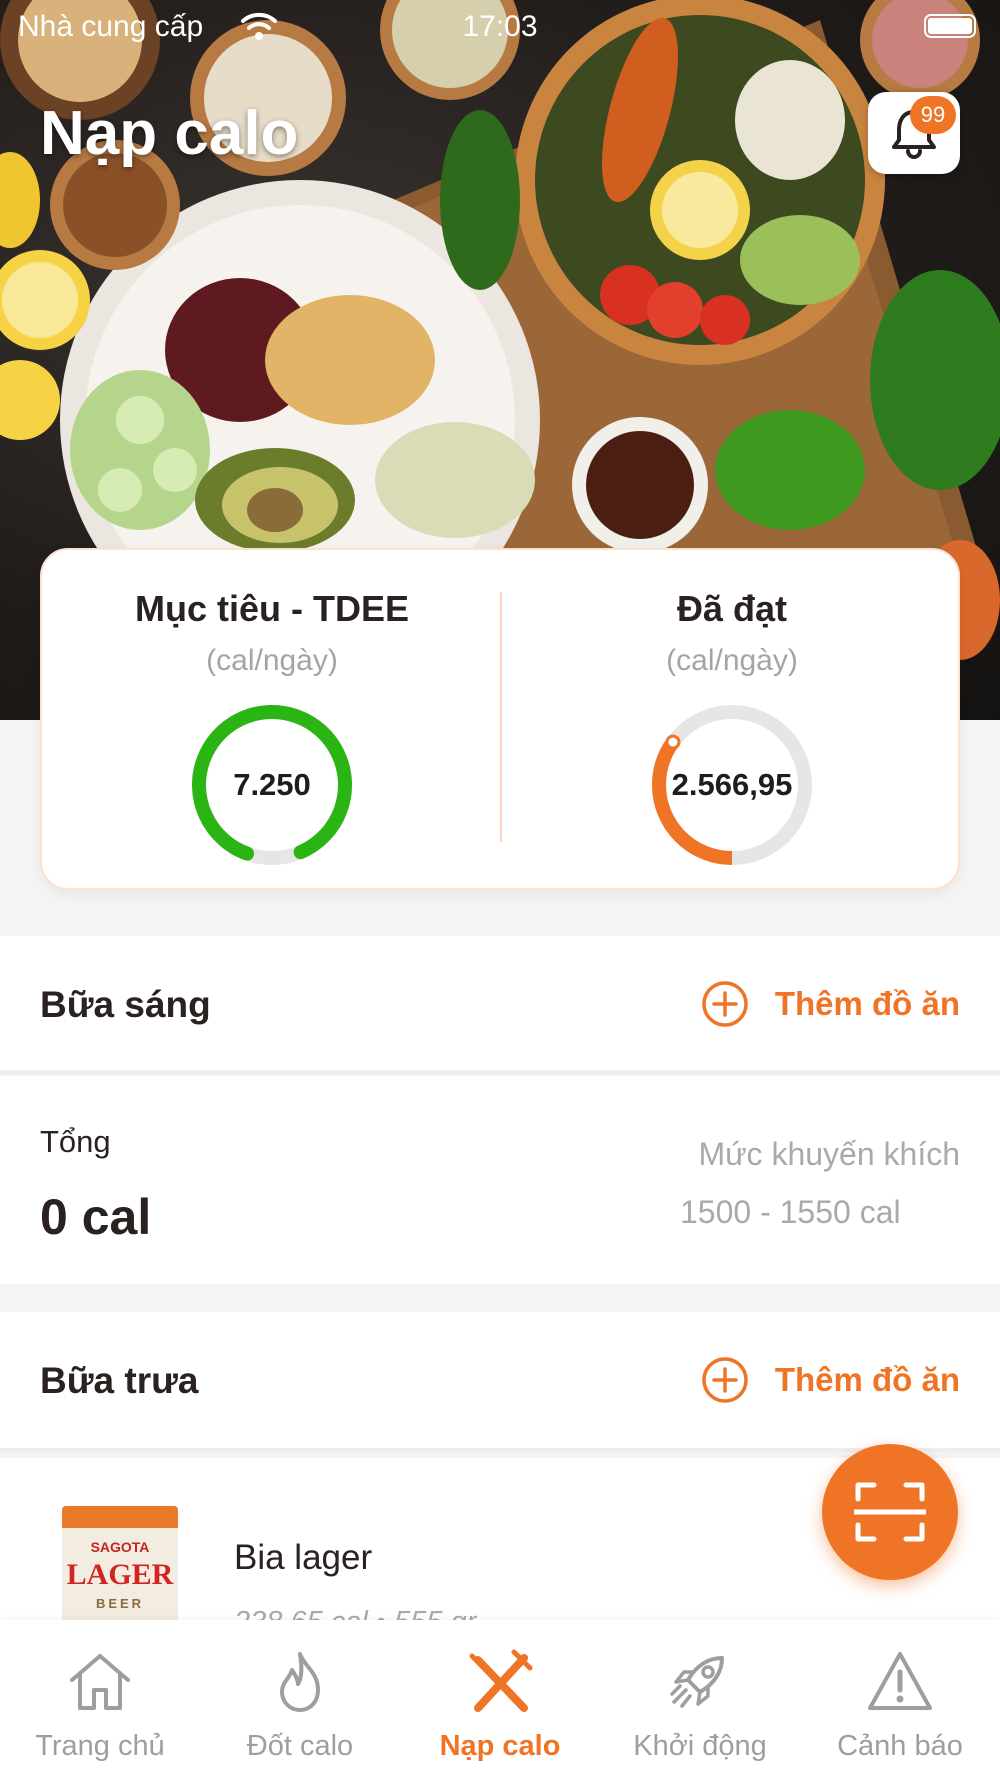  Describe the element at coordinates (100, 1682) in the screenshot. I see `home-icon` at that location.